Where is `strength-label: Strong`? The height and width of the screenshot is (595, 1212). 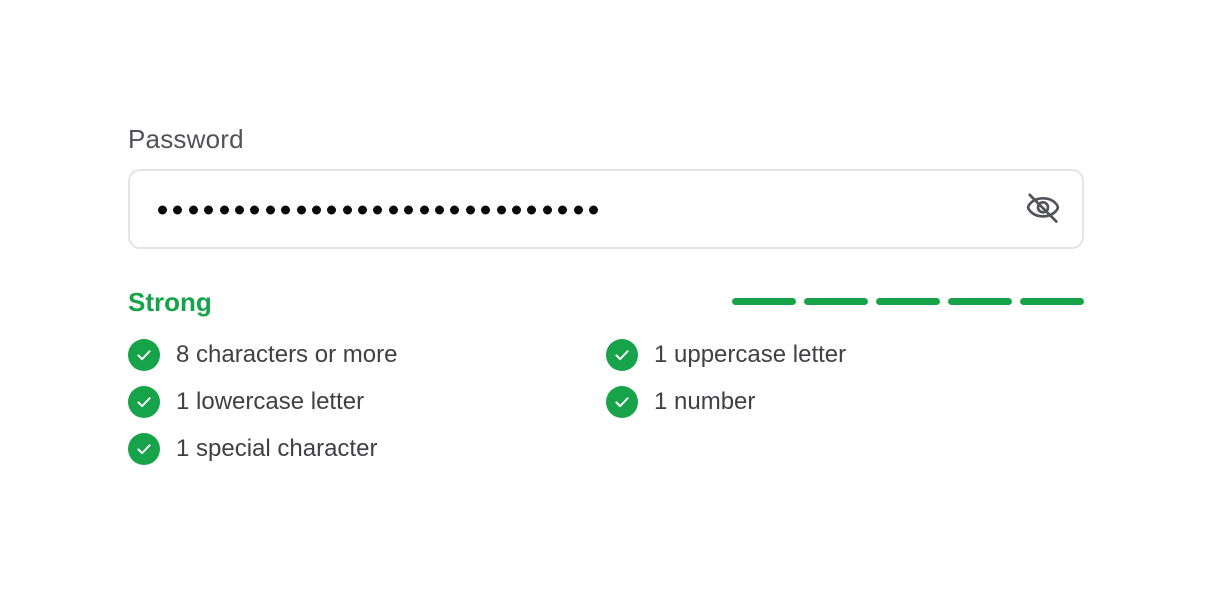 strength-label: Strong is located at coordinates (170, 302).